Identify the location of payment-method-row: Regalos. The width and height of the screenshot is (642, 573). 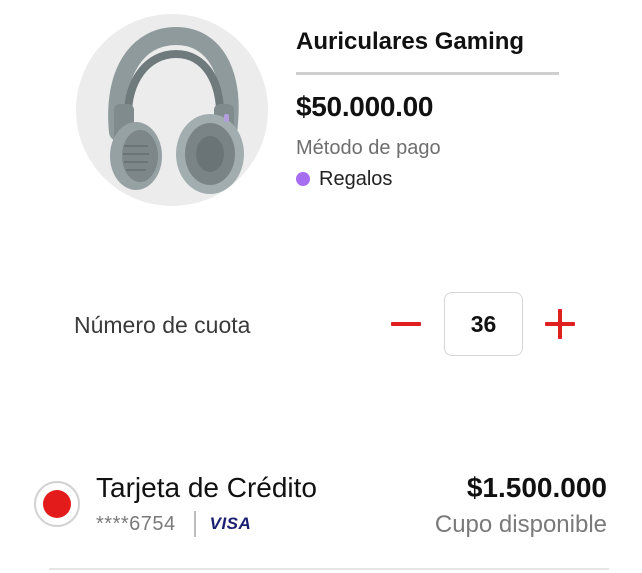
(436, 179).